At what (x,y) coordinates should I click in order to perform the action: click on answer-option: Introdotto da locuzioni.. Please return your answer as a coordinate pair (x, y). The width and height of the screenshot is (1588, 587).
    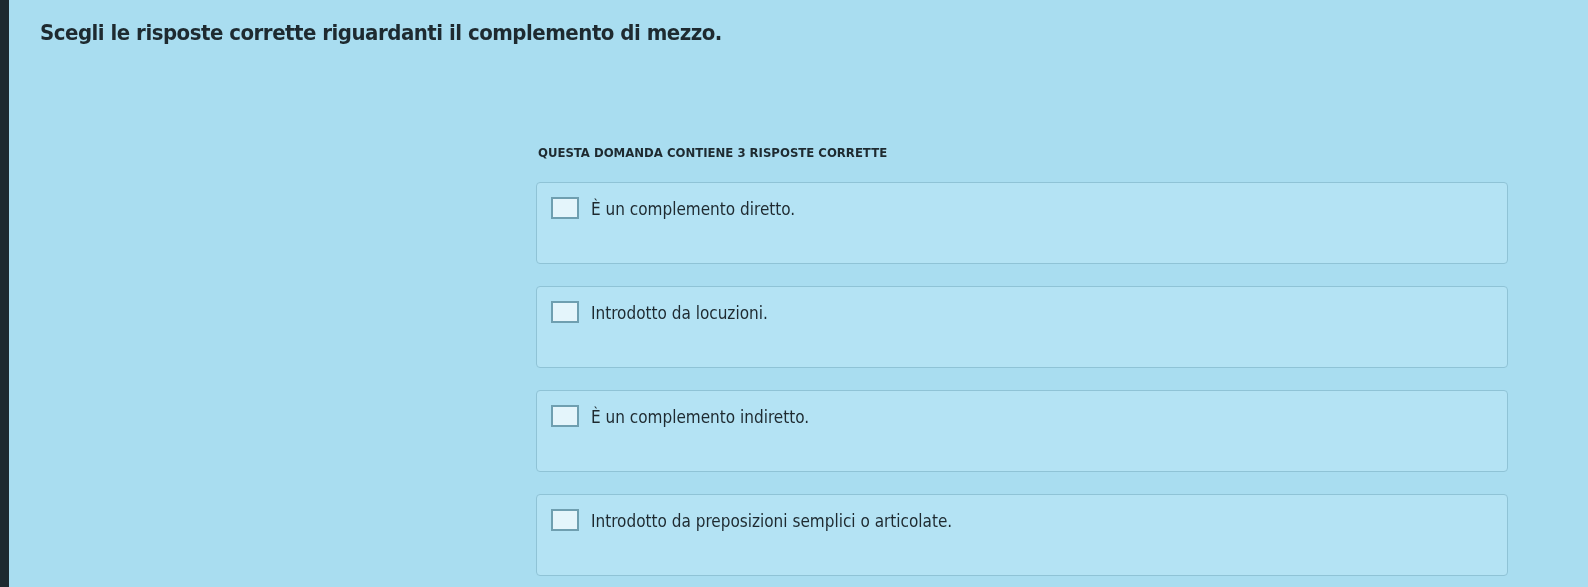
    Looking at the image, I should click on (1022, 327).